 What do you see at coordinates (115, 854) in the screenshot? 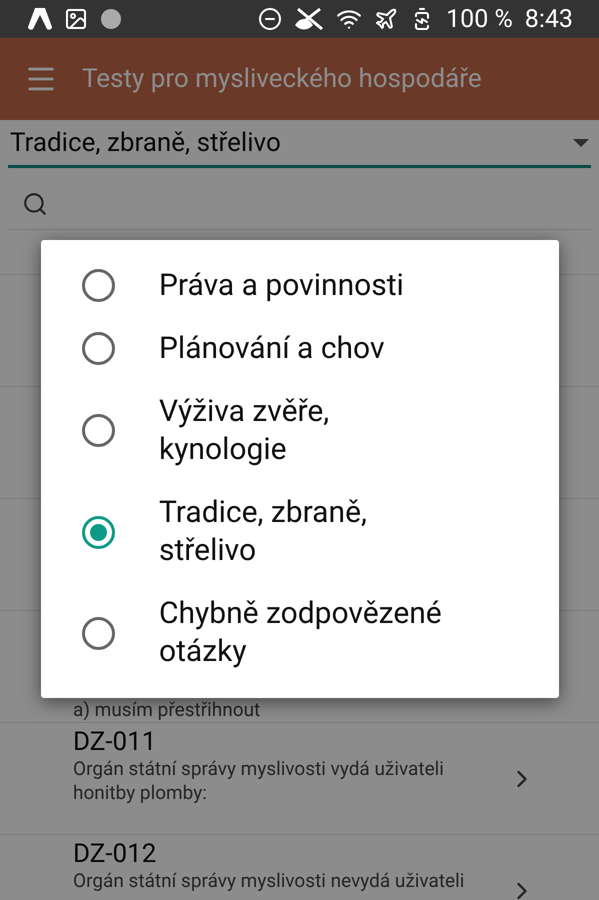
I see `question-code: DZ-012` at bounding box center [115, 854].